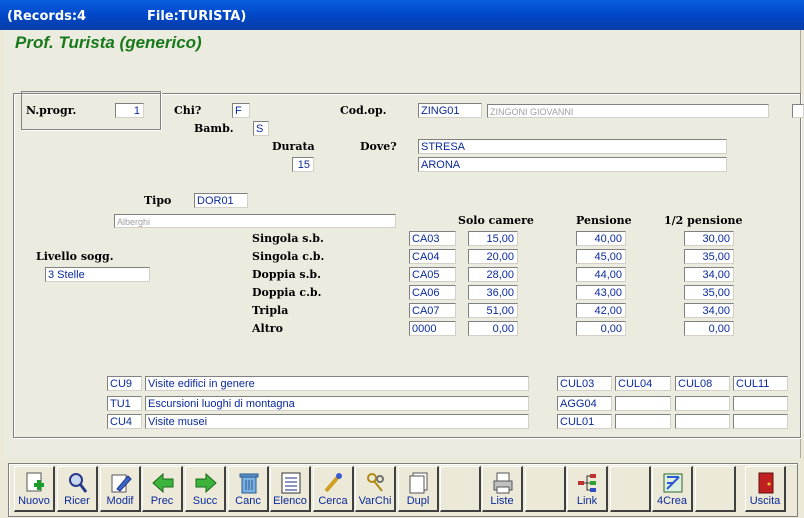  What do you see at coordinates (760, 383) in the screenshot?
I see `activity-sub-code-field: CUL11` at bounding box center [760, 383].